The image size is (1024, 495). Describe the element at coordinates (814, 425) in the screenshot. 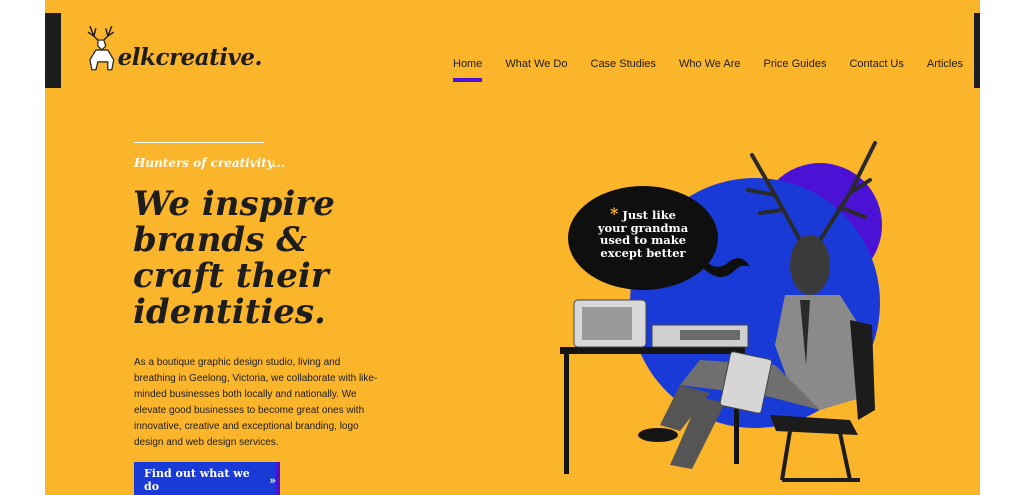

I see `office-chair` at that location.